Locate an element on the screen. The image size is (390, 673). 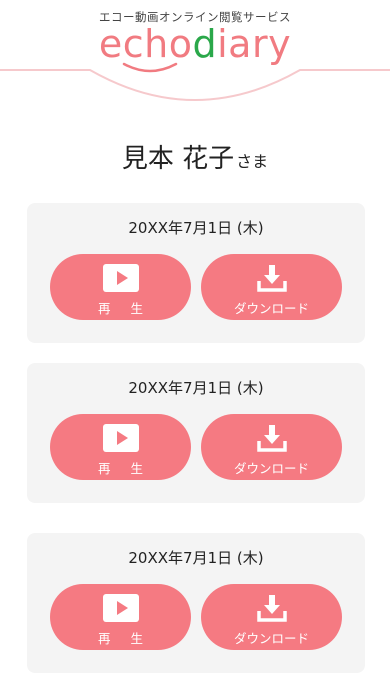
user-honorific: さま is located at coordinates (252, 161).